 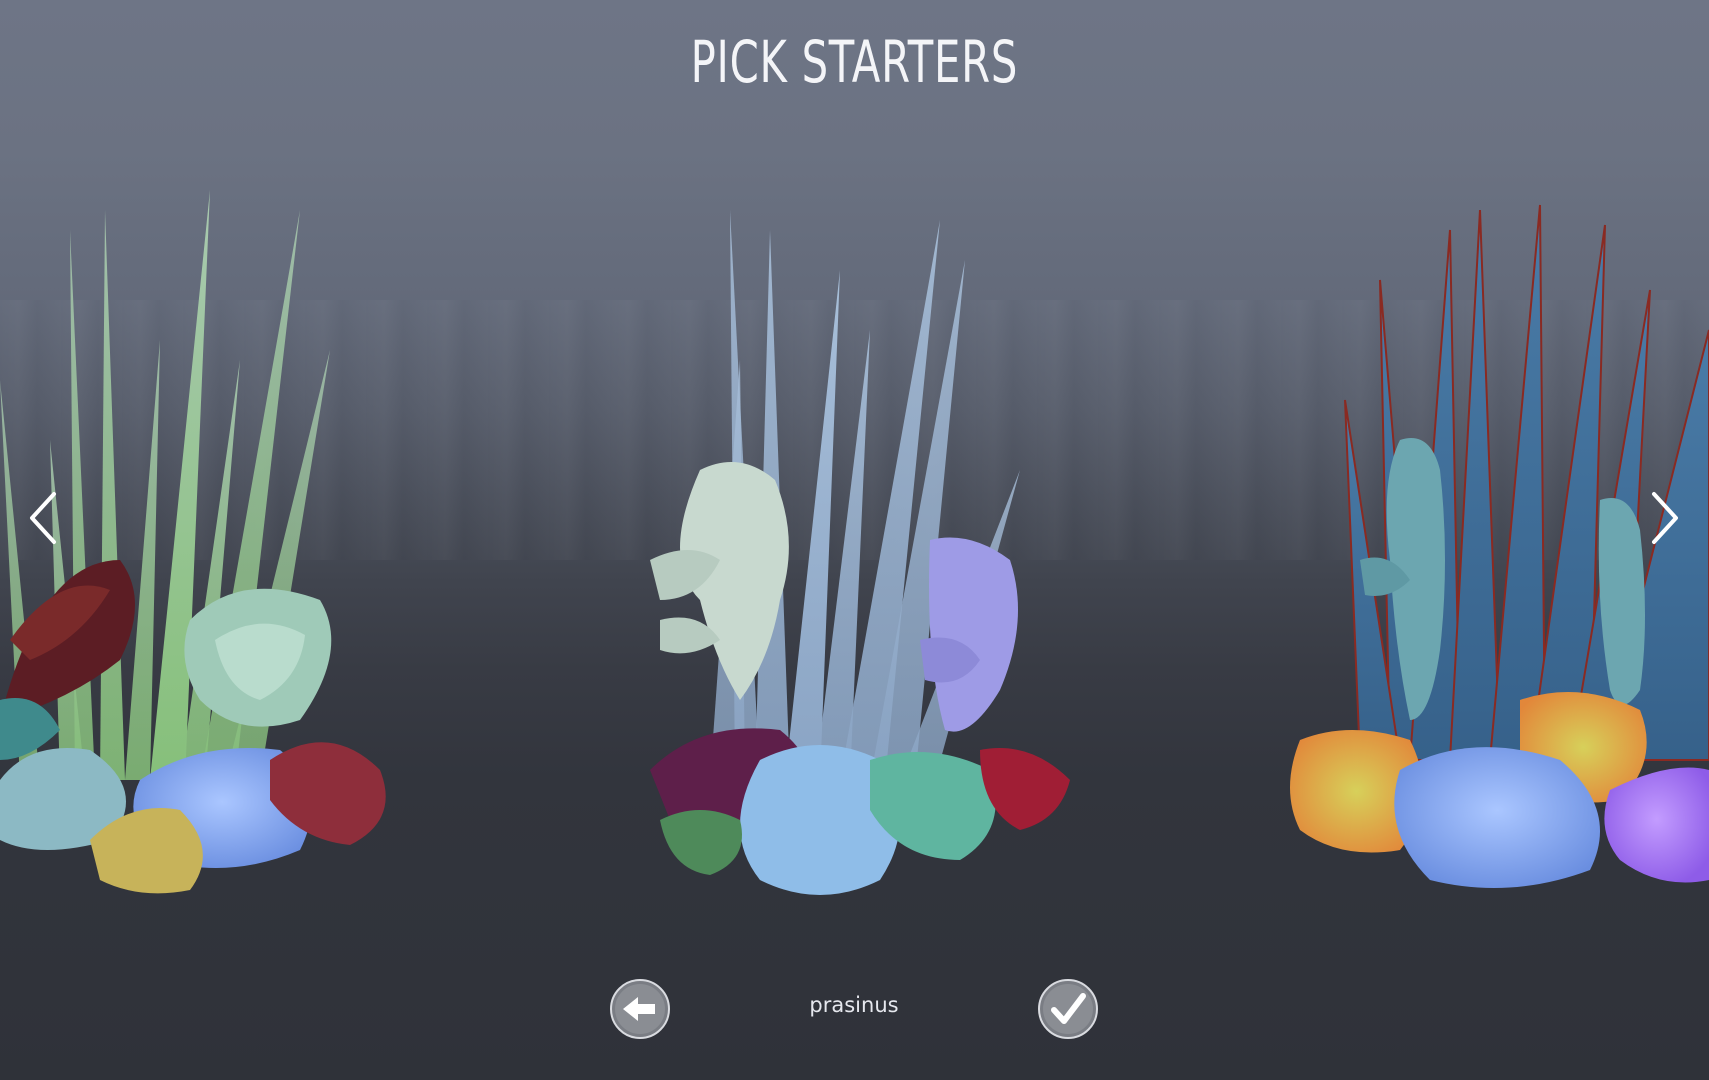 What do you see at coordinates (854, 1005) in the screenshot?
I see `selected-arrangement-name: prasinus` at bounding box center [854, 1005].